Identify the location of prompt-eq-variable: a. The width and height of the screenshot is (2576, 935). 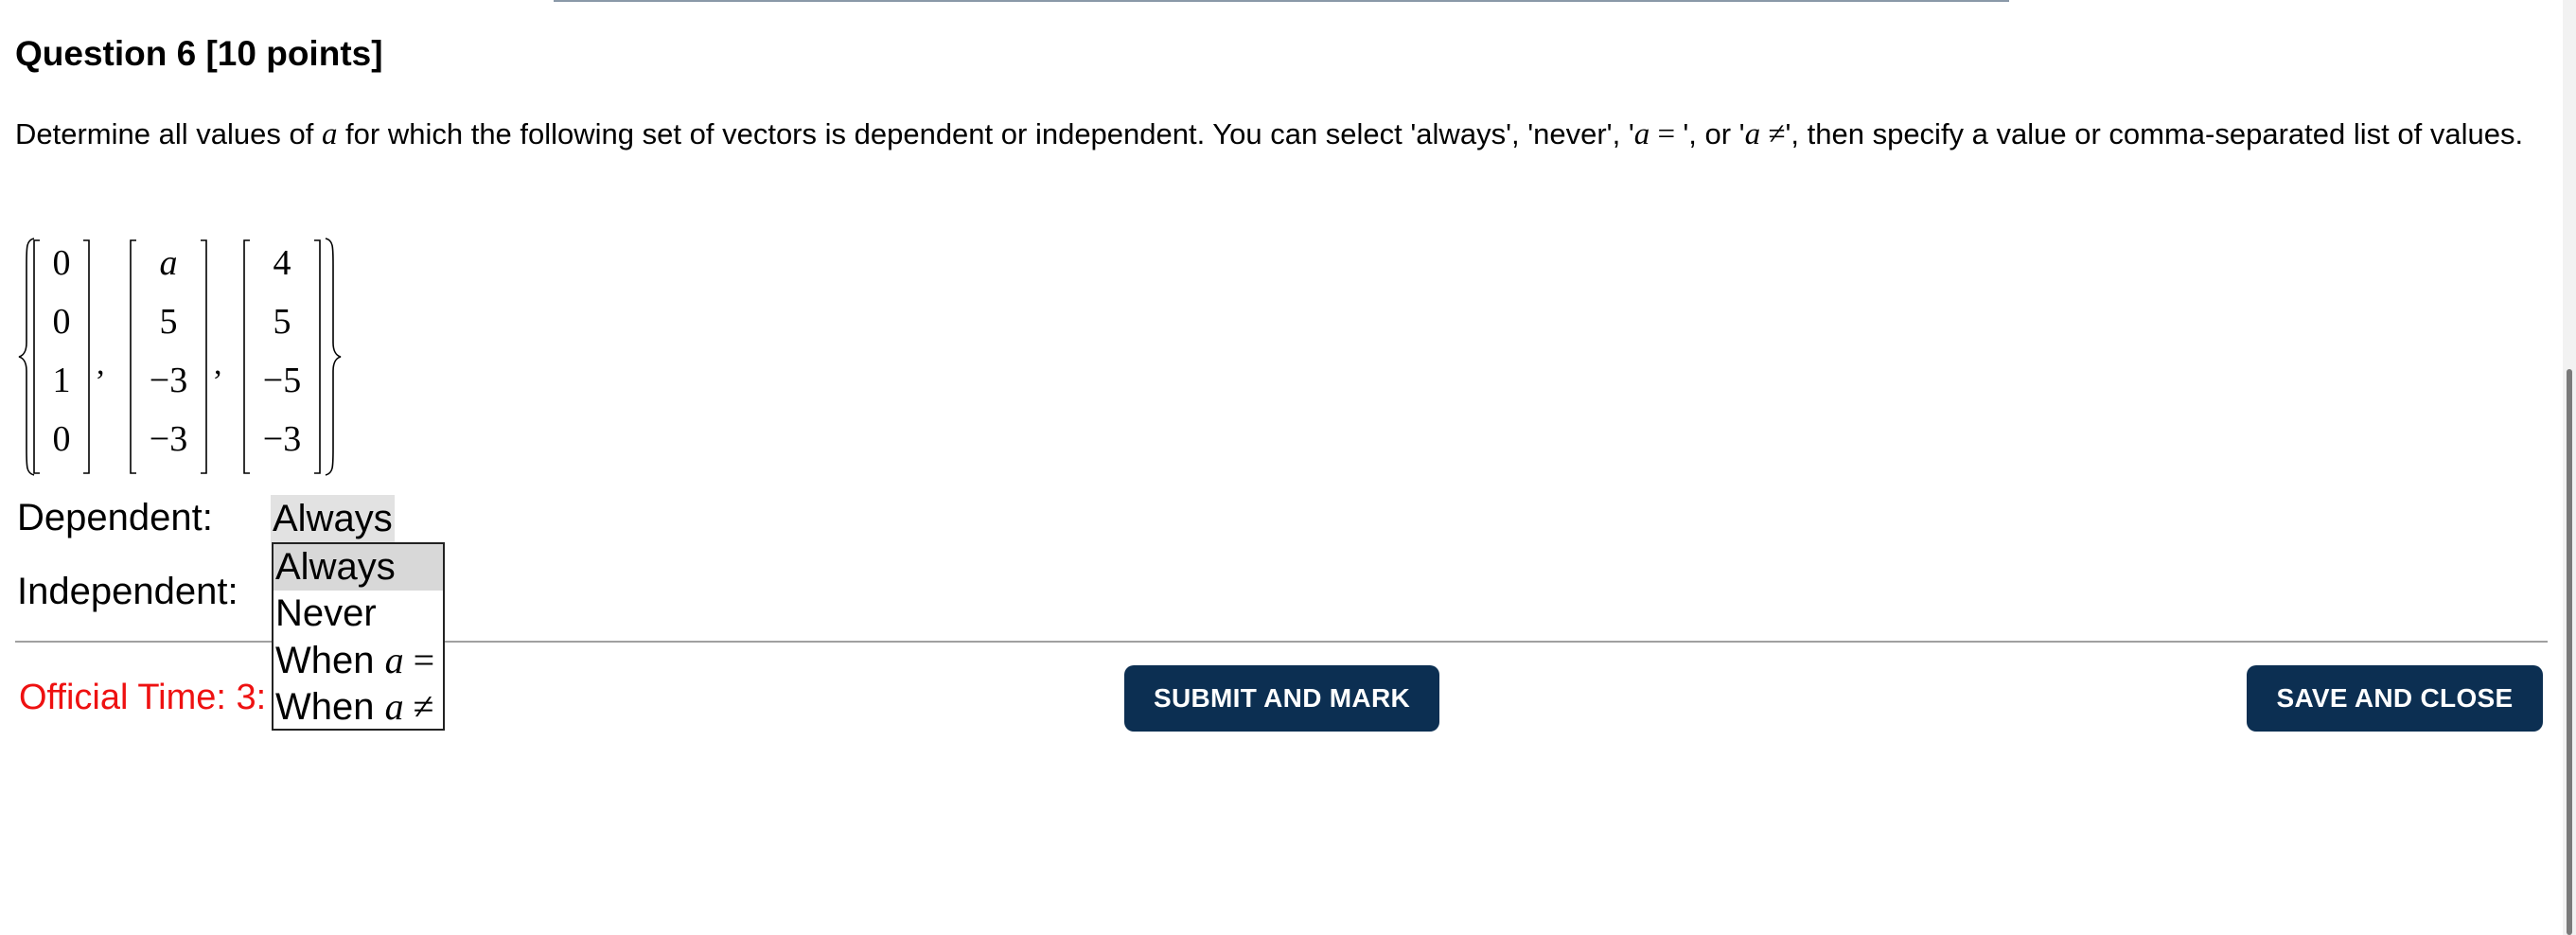
(1641, 134).